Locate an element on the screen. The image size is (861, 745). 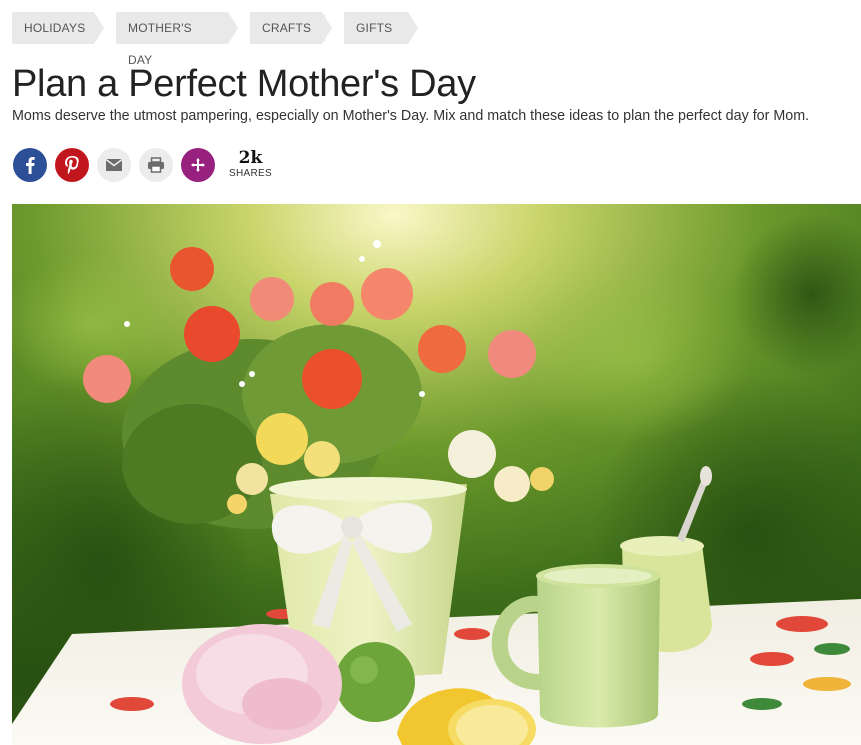
pinterest-share-button is located at coordinates (72, 164).